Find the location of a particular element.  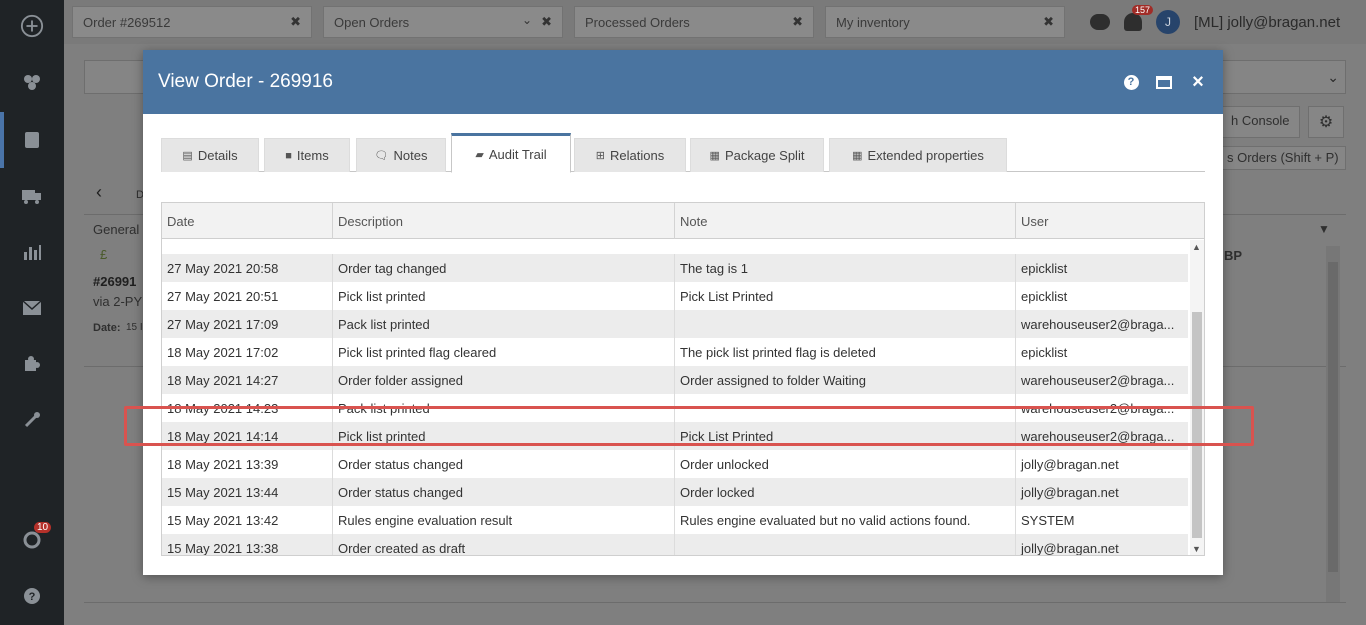

tab-label: Notes is located at coordinates (410, 155).